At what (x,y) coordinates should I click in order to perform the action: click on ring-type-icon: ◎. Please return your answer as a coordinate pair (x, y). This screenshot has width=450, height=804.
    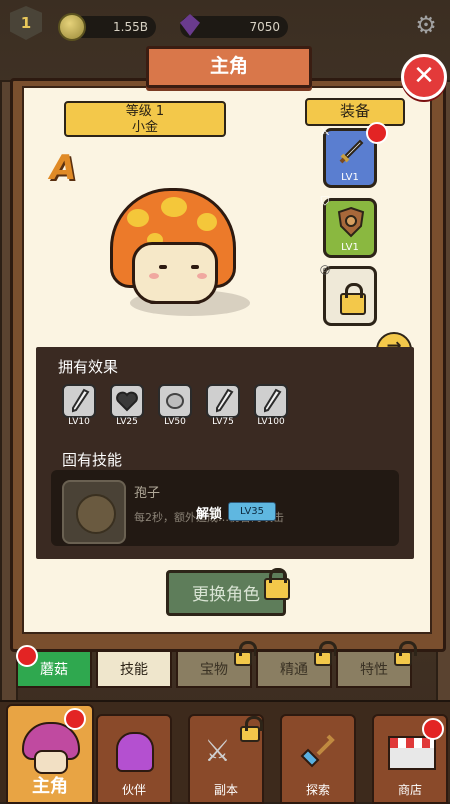
    Looking at the image, I should click on (325, 269).